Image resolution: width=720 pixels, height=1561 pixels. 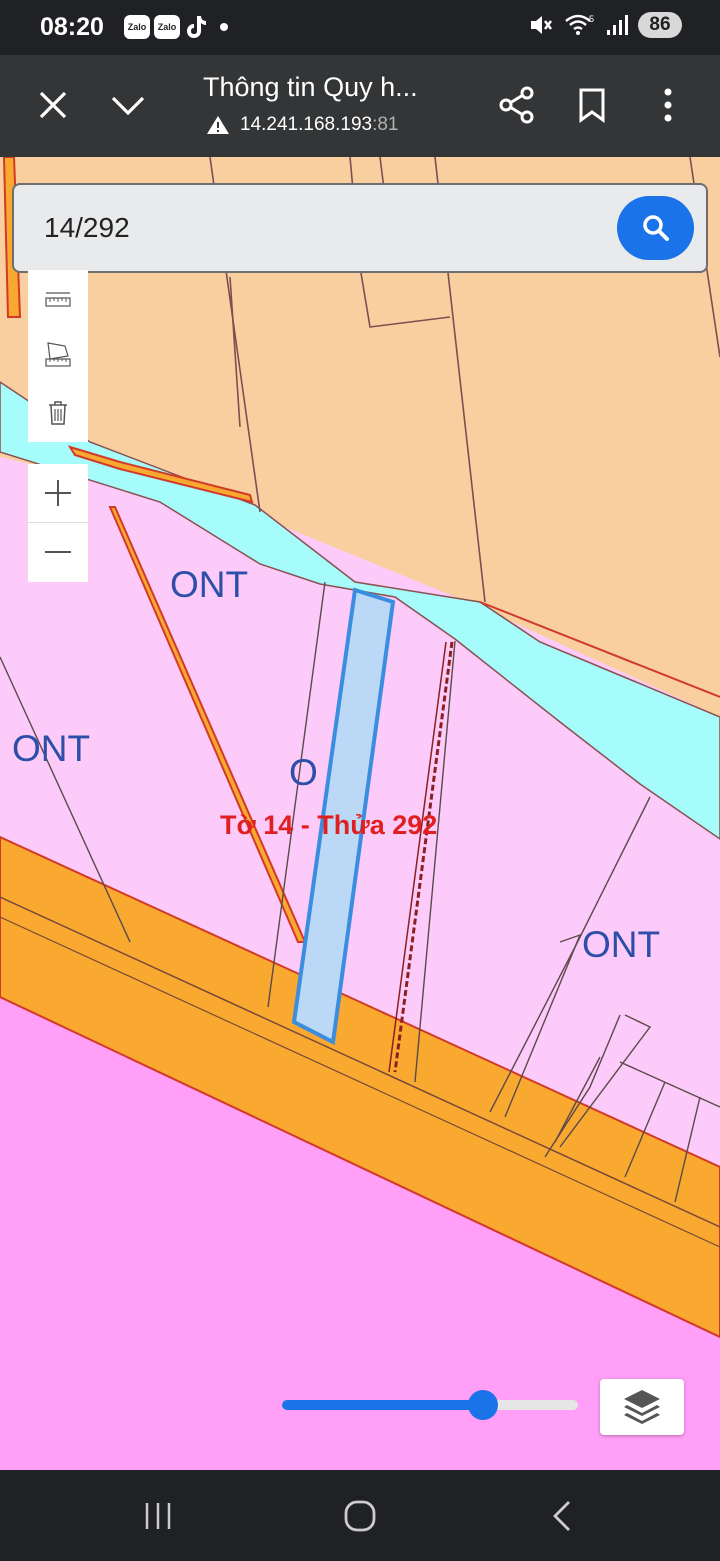 I want to click on navigation-bar, so click(x=360, y=1515).